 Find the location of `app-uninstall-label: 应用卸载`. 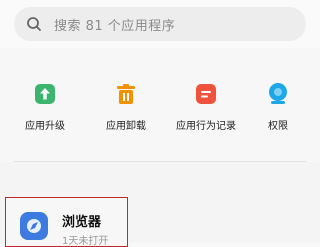

app-uninstall-label: 应用卸载 is located at coordinates (126, 126).